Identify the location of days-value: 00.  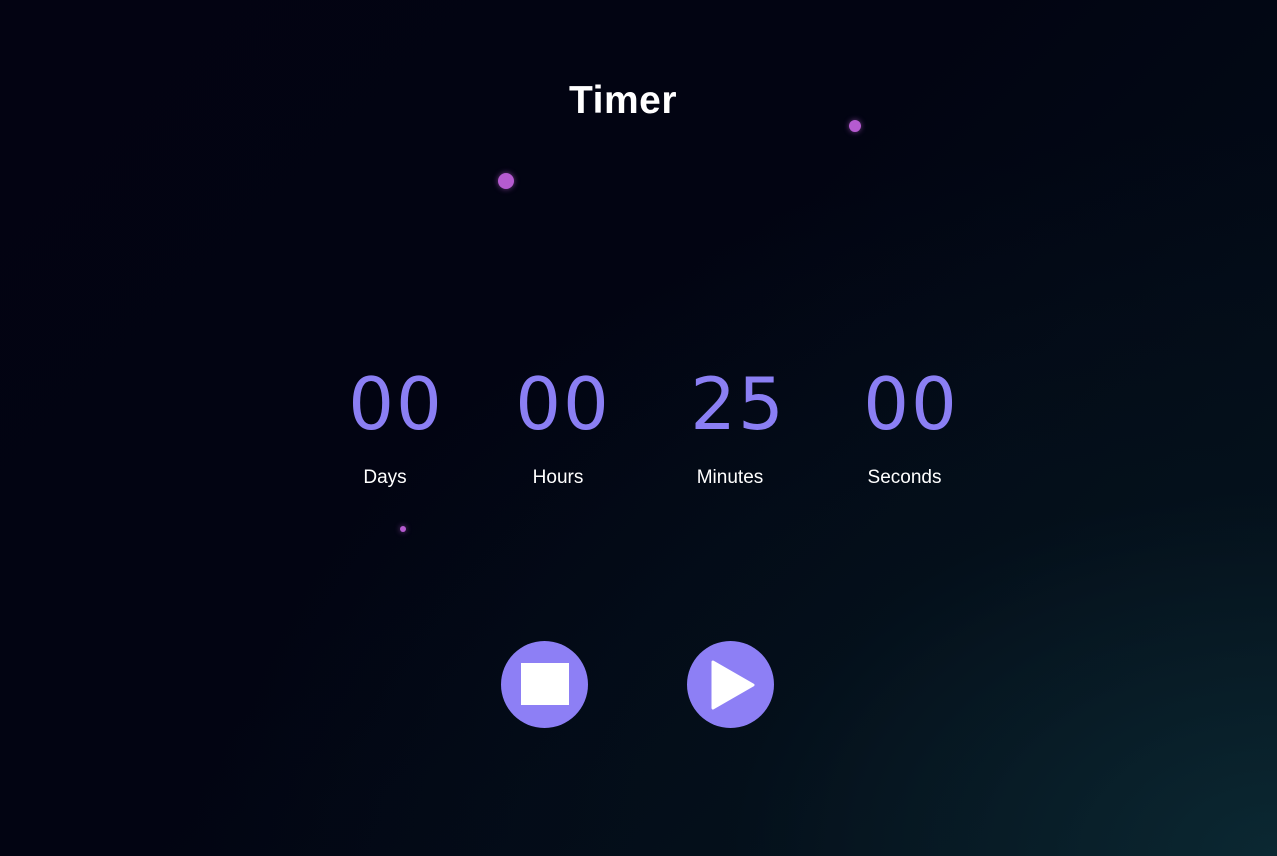
(396, 404).